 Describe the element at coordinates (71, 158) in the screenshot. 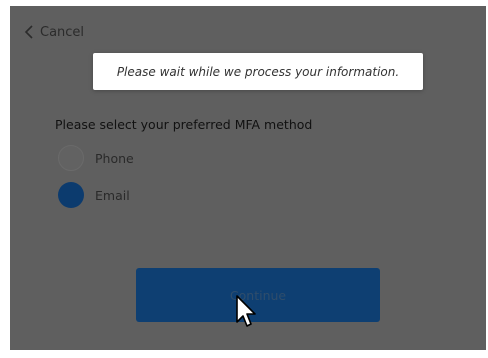

I see `radio-unchecked` at that location.